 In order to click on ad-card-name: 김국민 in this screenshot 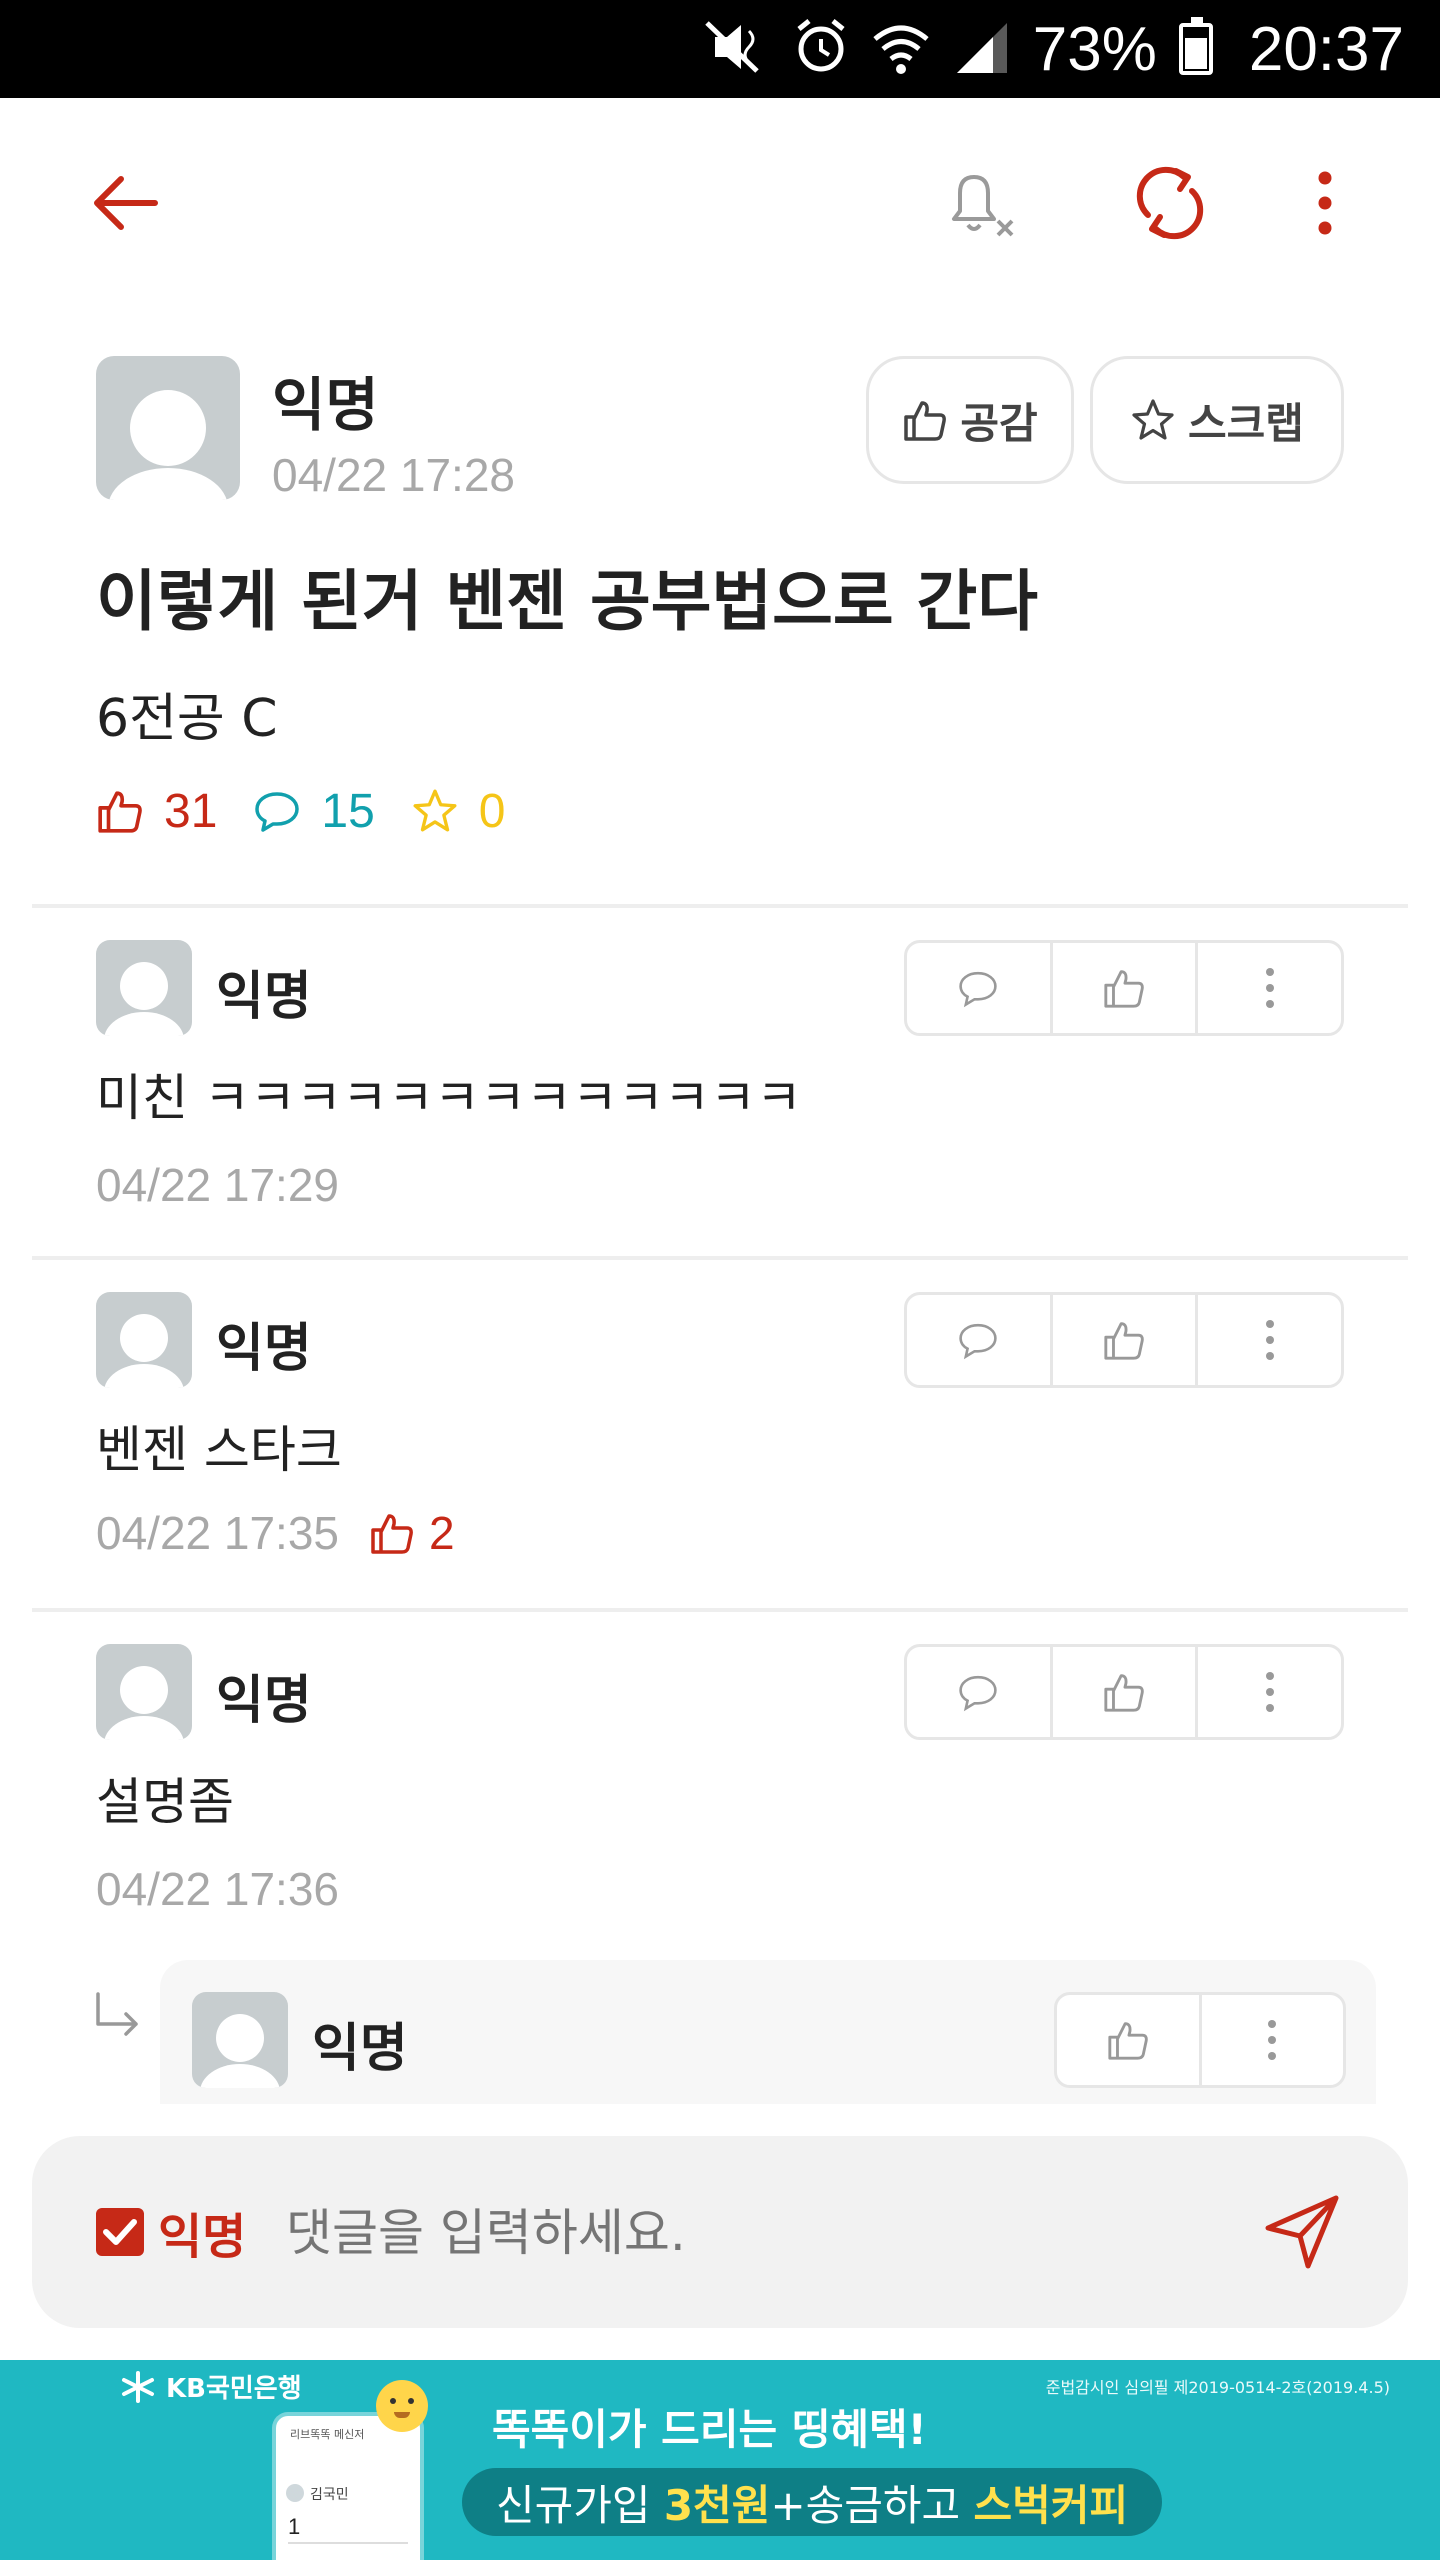, I will do `click(329, 2495)`.